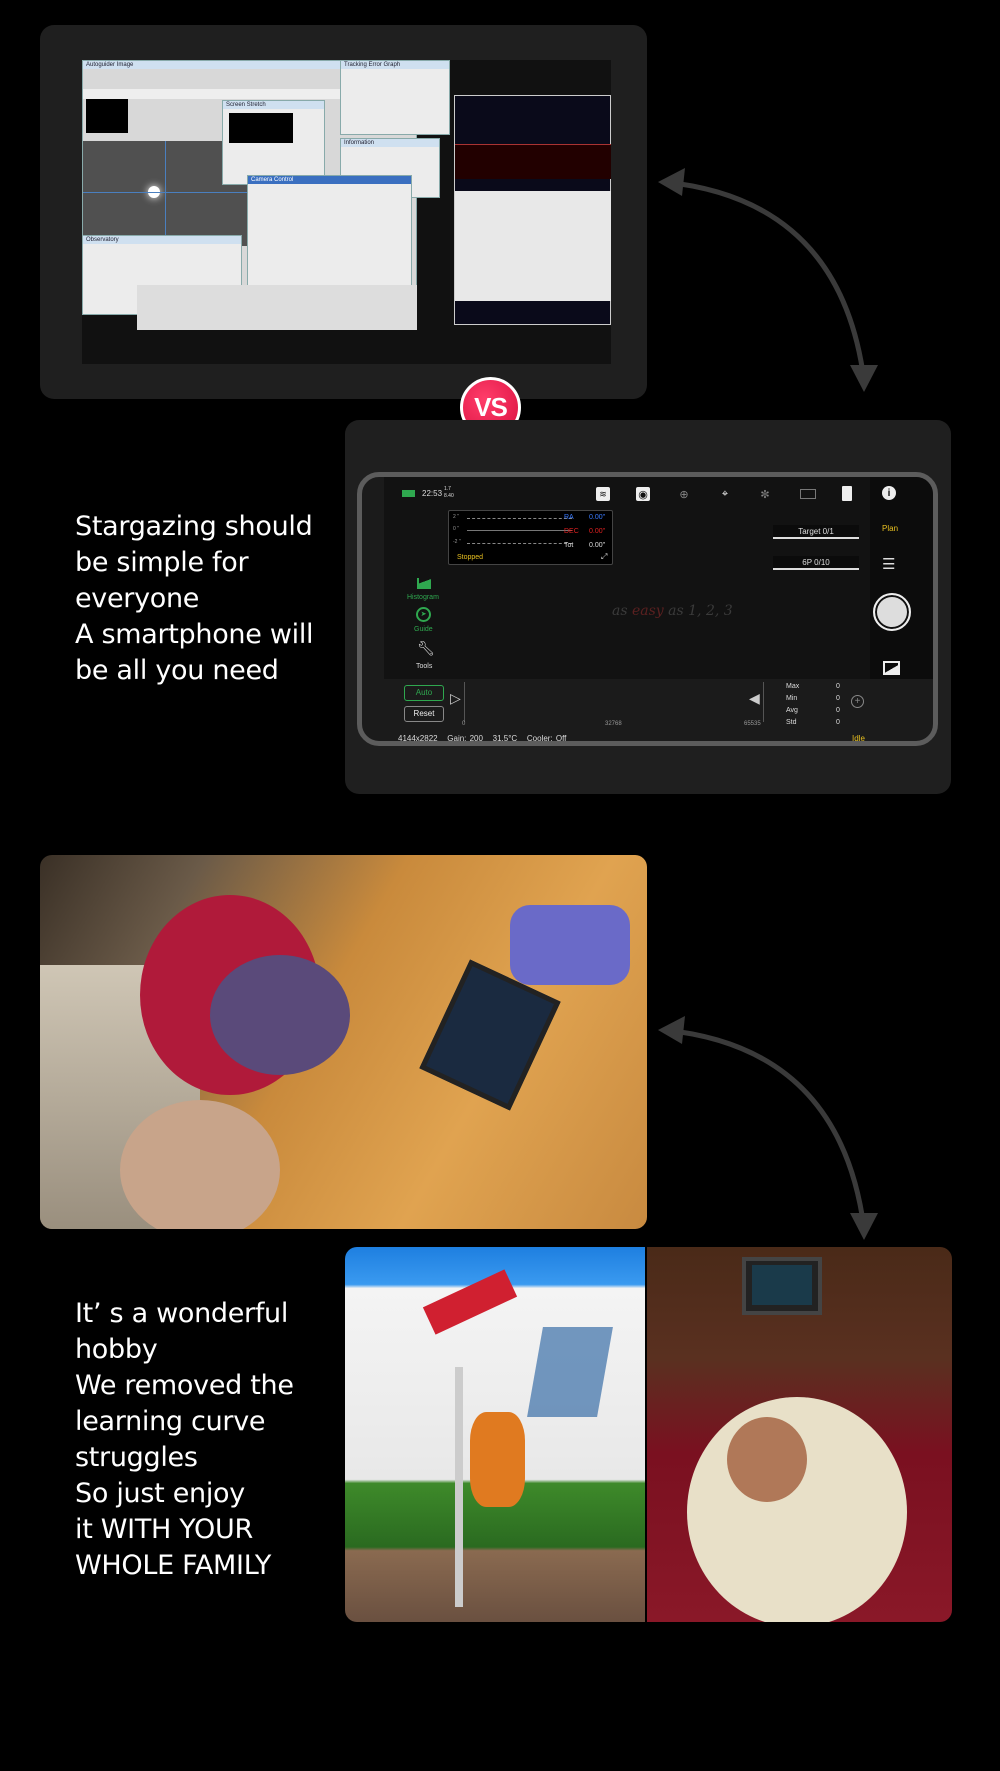 This screenshot has width=1000, height=1771. I want to click on watermark-b: easy, so click(647, 611).